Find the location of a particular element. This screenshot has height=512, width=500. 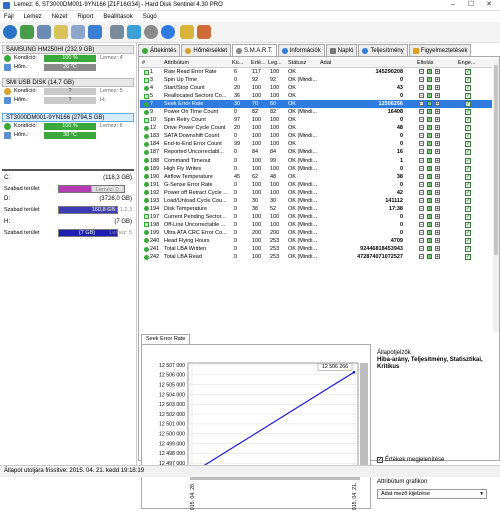

menu-view: Nézet is located at coordinates (60, 17).